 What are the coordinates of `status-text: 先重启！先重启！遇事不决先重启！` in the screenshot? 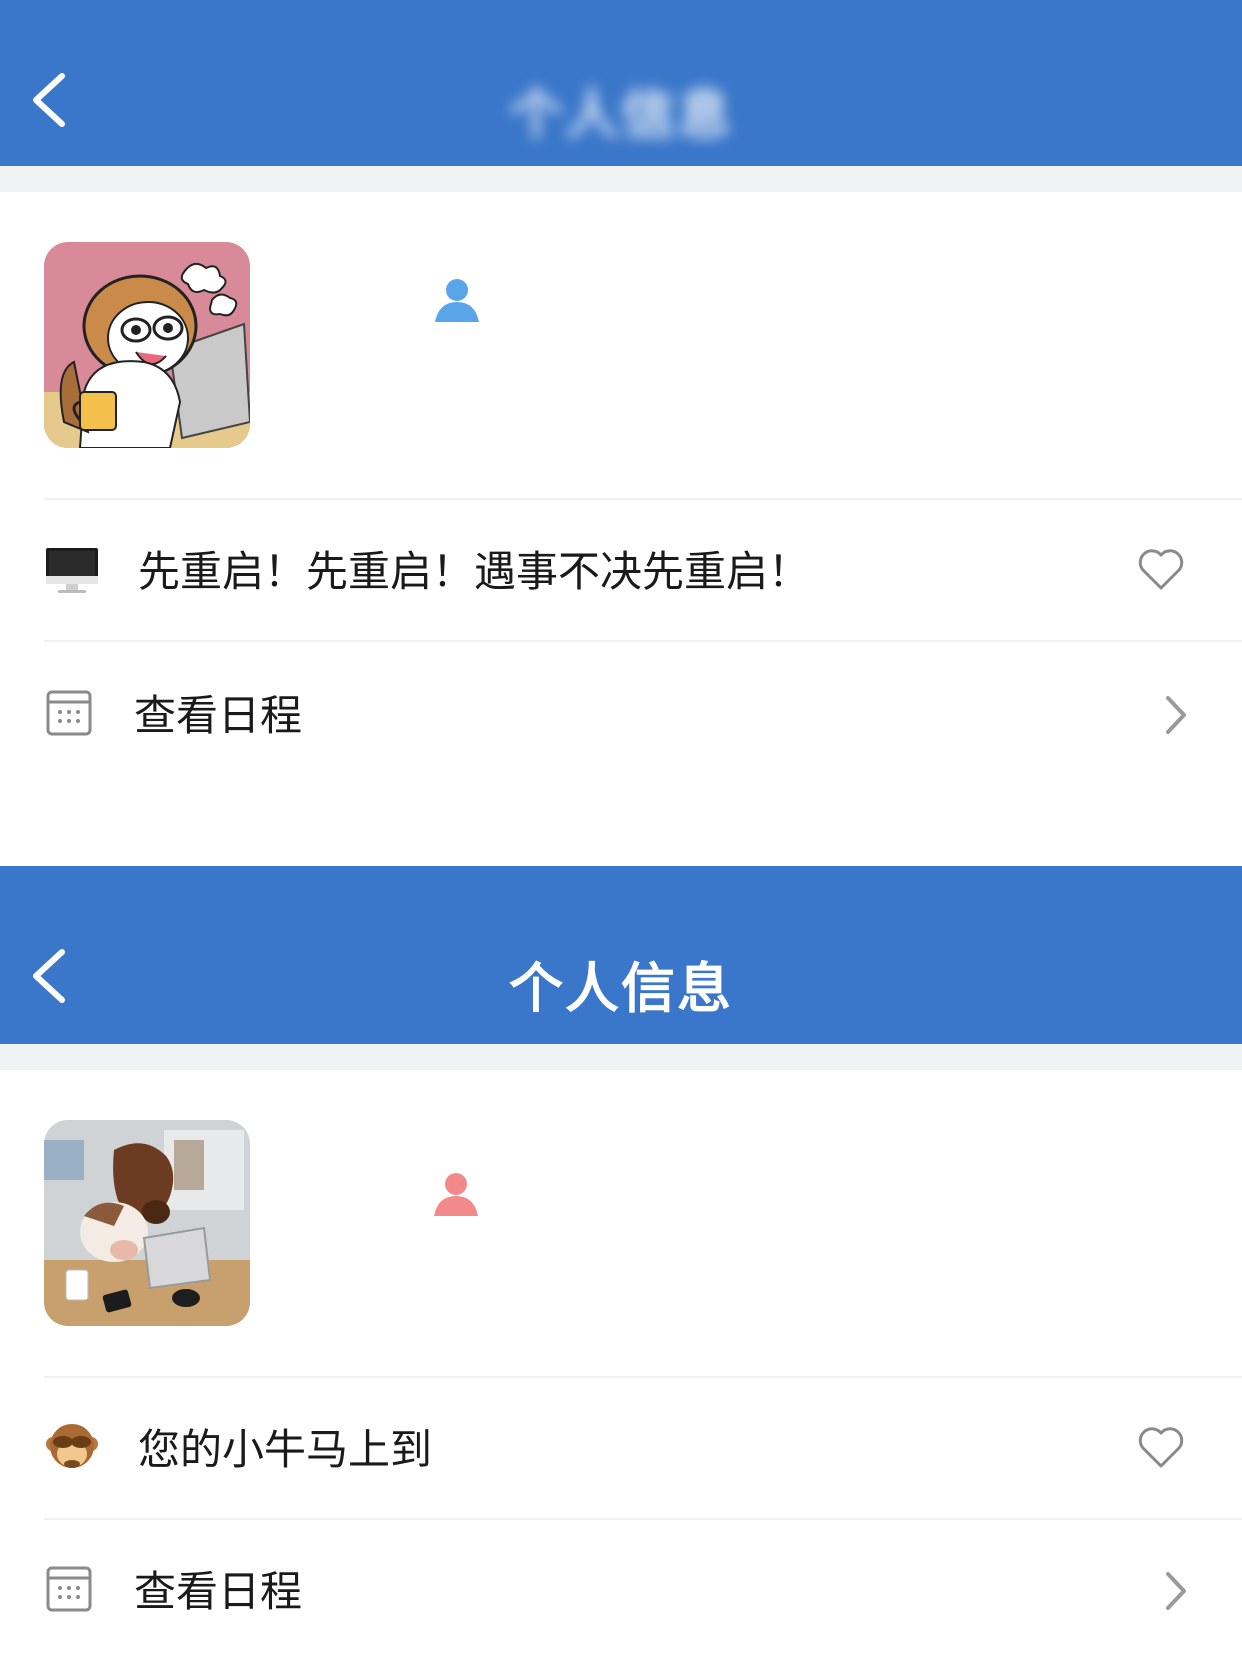 It's located at (474, 571).